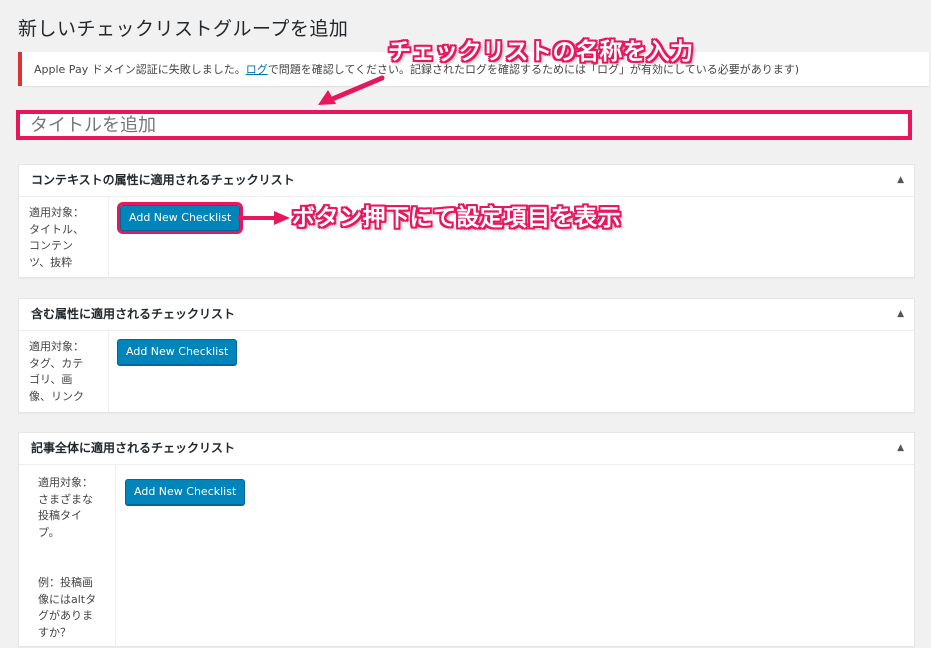  Describe the element at coordinates (466, 449) in the screenshot. I see `postbox-header: 記事全体に適用されるチェックリスト ▲` at that location.